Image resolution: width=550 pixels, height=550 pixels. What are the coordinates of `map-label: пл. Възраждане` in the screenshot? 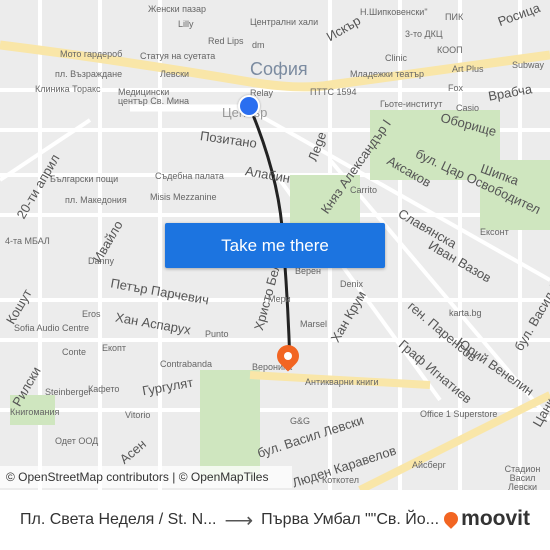 It's located at (89, 74).